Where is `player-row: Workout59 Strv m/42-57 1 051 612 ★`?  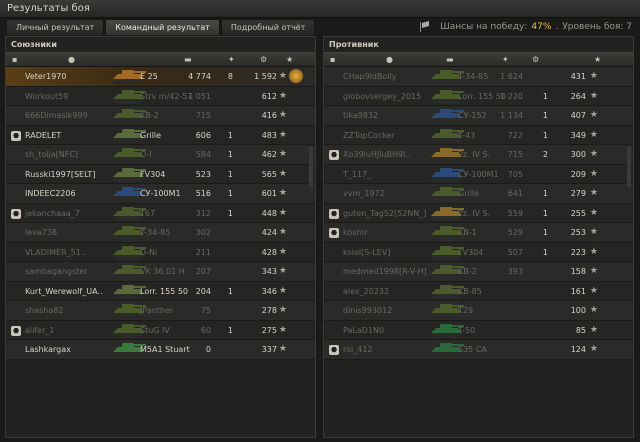
player-row: Workout59 Strv m/42-57 1 051 612 ★ is located at coordinates (160, 96).